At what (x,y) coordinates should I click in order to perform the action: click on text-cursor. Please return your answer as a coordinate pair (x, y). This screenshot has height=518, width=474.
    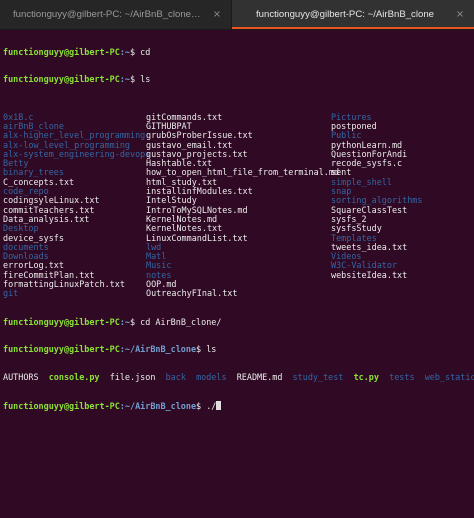
    Looking at the image, I should click on (219, 406).